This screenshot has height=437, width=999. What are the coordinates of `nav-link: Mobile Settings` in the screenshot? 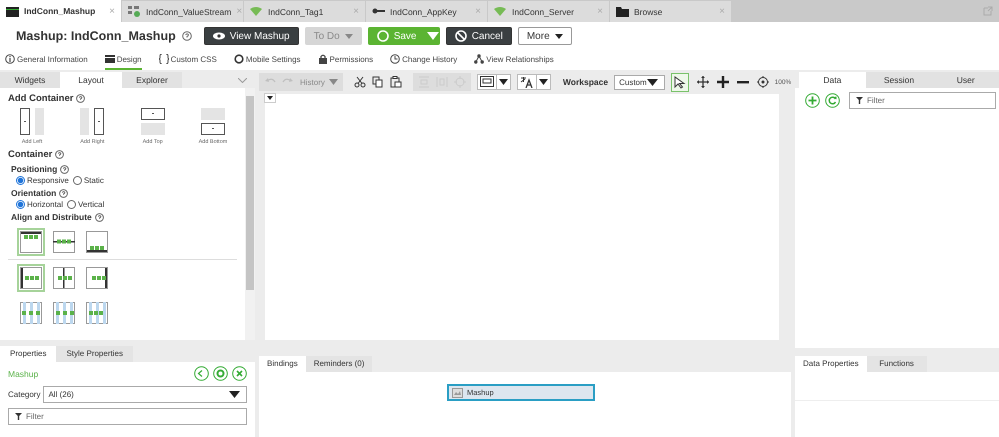 It's located at (267, 60).